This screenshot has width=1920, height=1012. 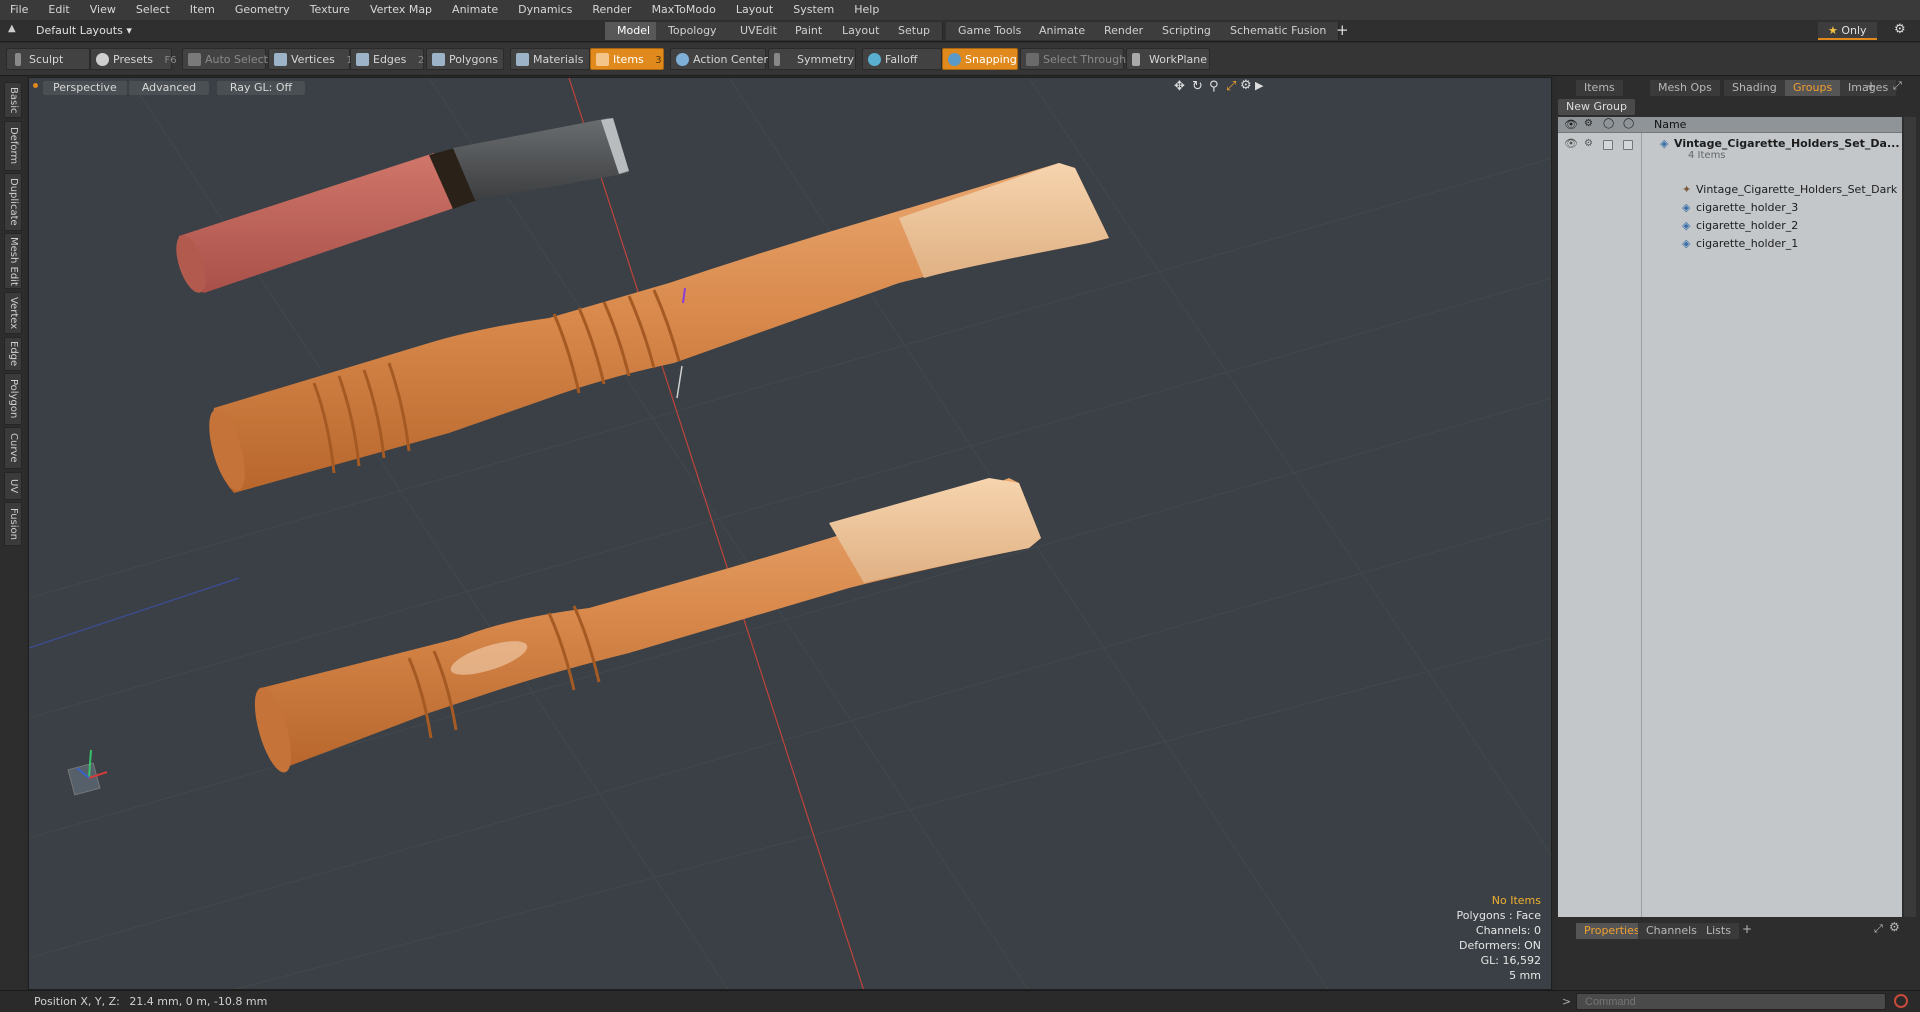 I want to click on menu-item-texture: Texture, so click(x=330, y=10).